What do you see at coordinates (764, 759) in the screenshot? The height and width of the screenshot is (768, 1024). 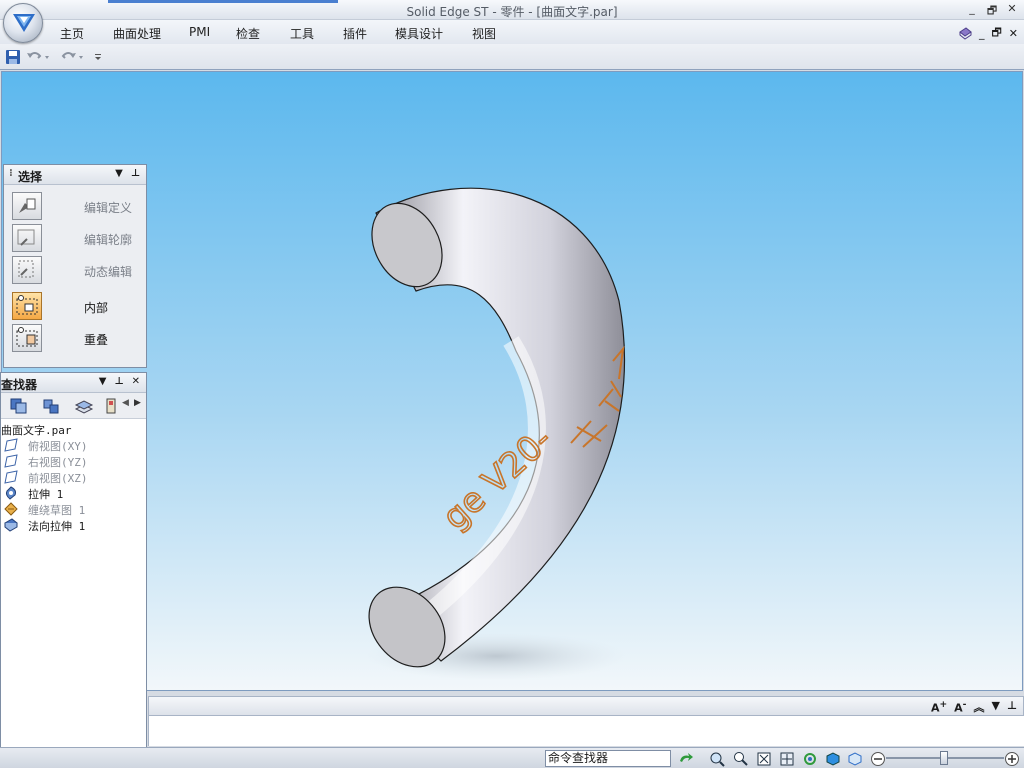 I see `fit-view-icon` at bounding box center [764, 759].